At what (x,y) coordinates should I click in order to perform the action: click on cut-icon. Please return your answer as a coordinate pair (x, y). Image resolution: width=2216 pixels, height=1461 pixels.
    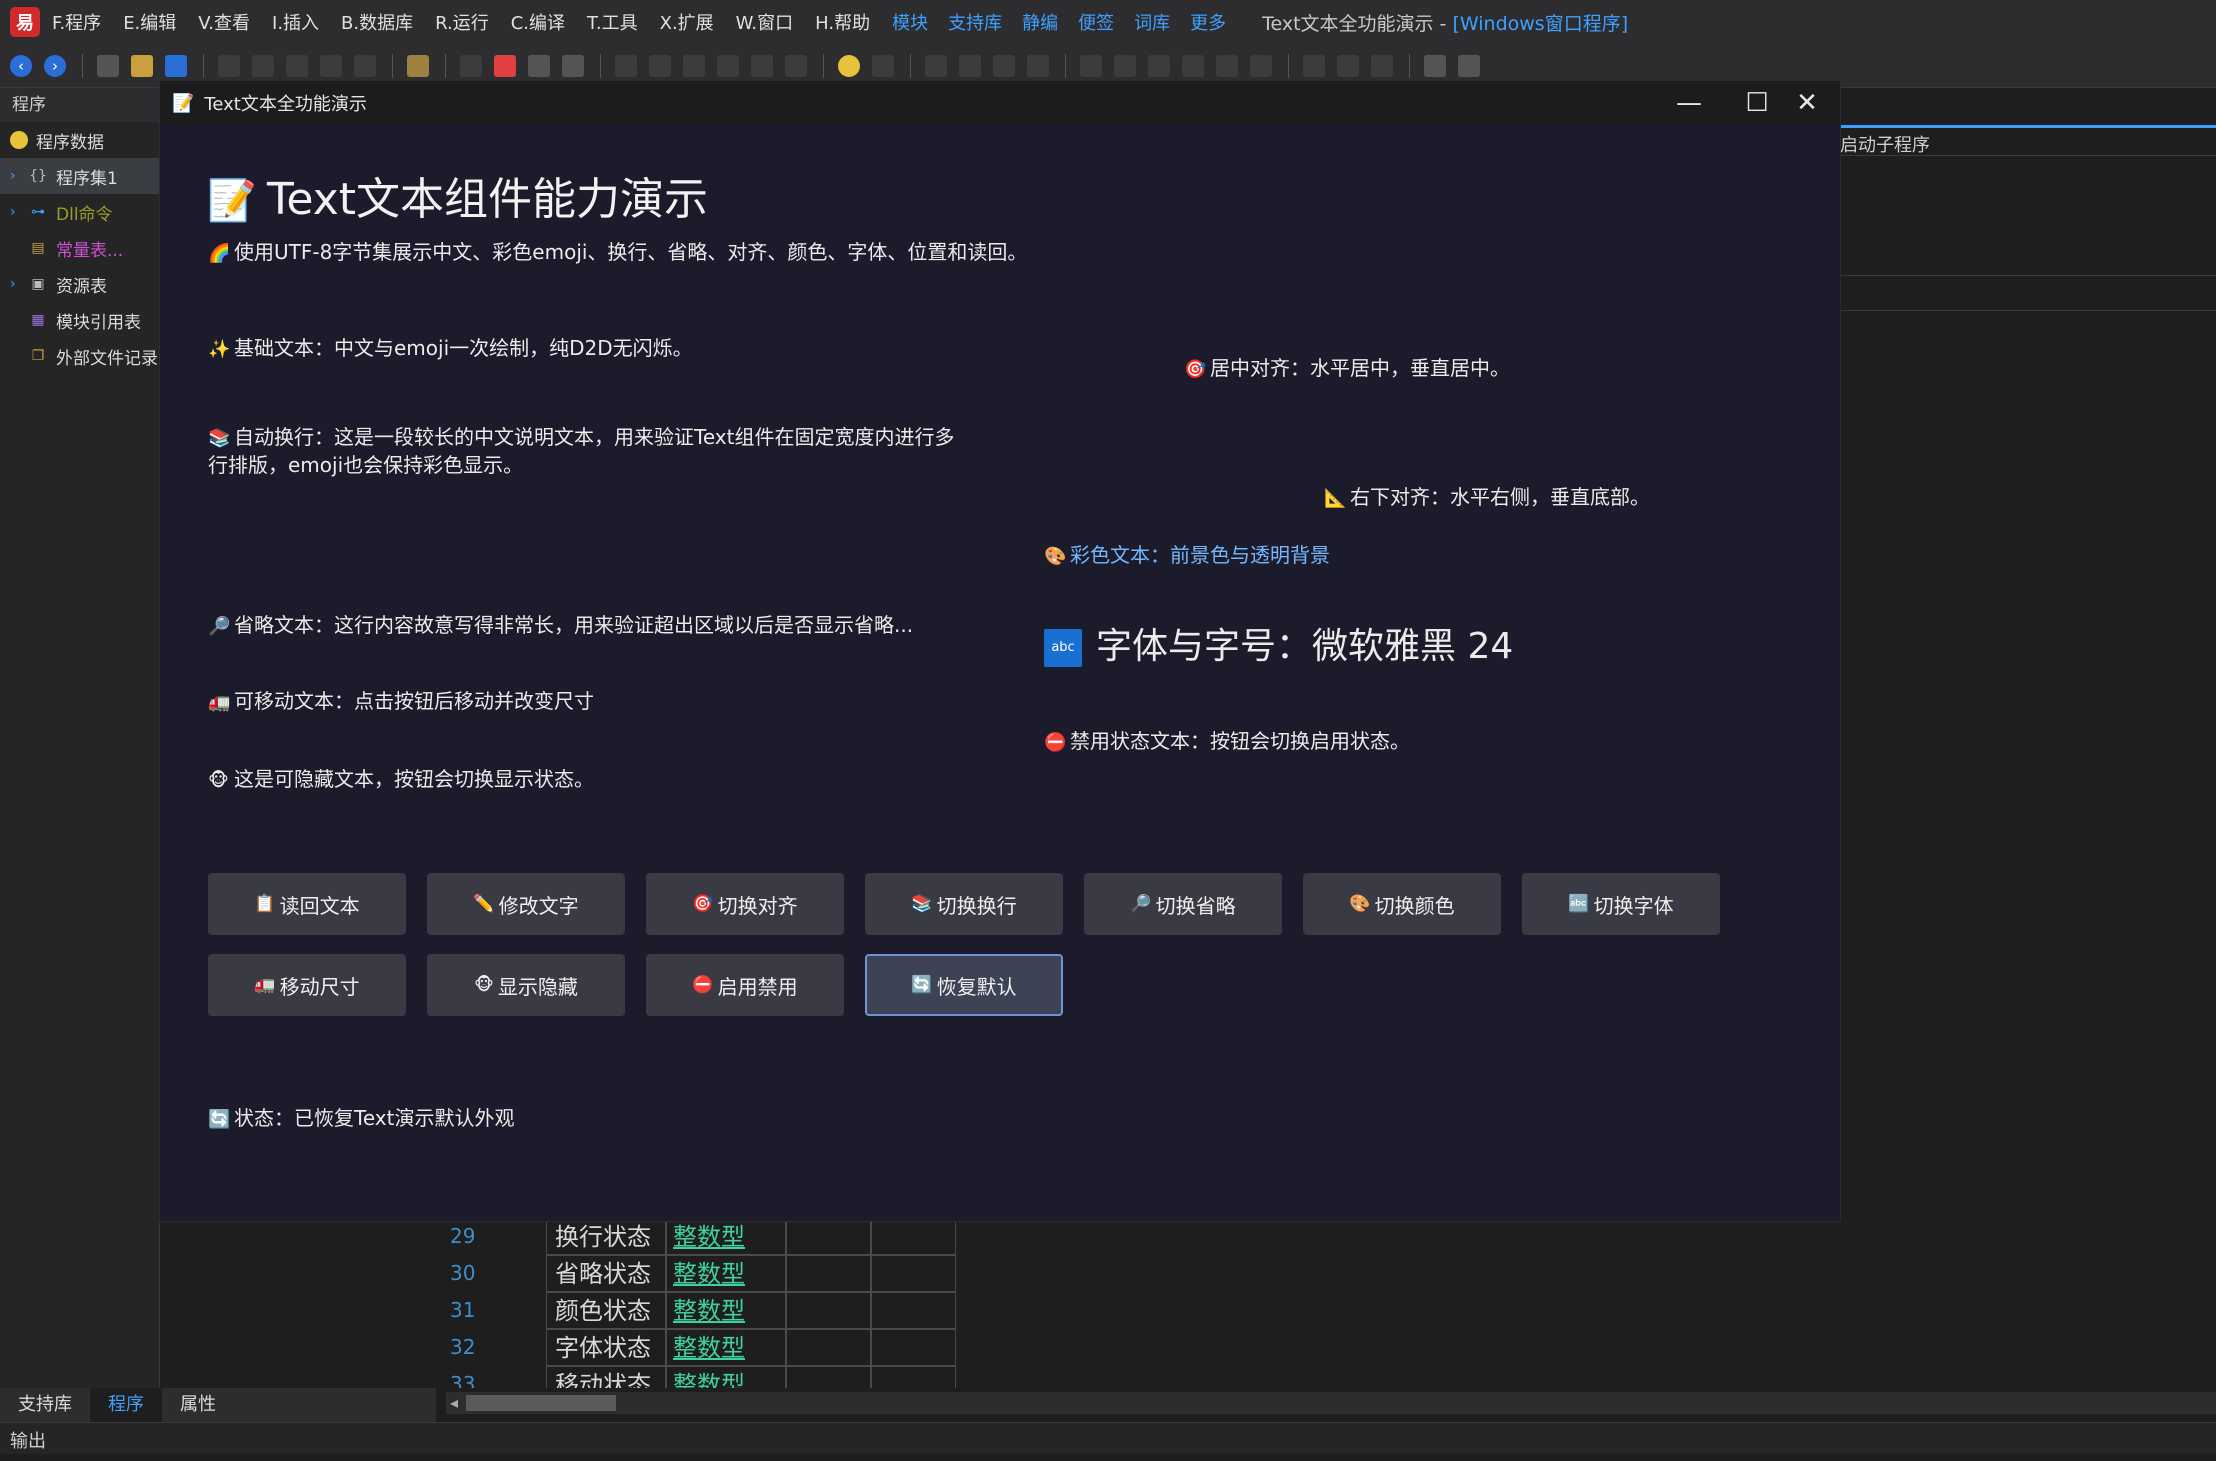
    Looking at the image, I should click on (229, 65).